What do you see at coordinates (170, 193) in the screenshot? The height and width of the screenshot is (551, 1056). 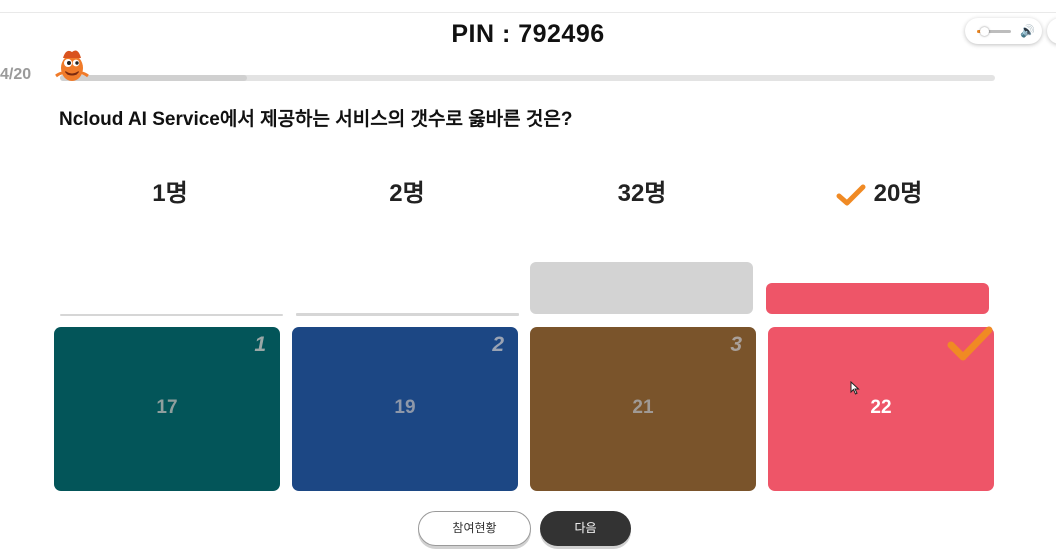 I see `answer-text: 1명` at bounding box center [170, 193].